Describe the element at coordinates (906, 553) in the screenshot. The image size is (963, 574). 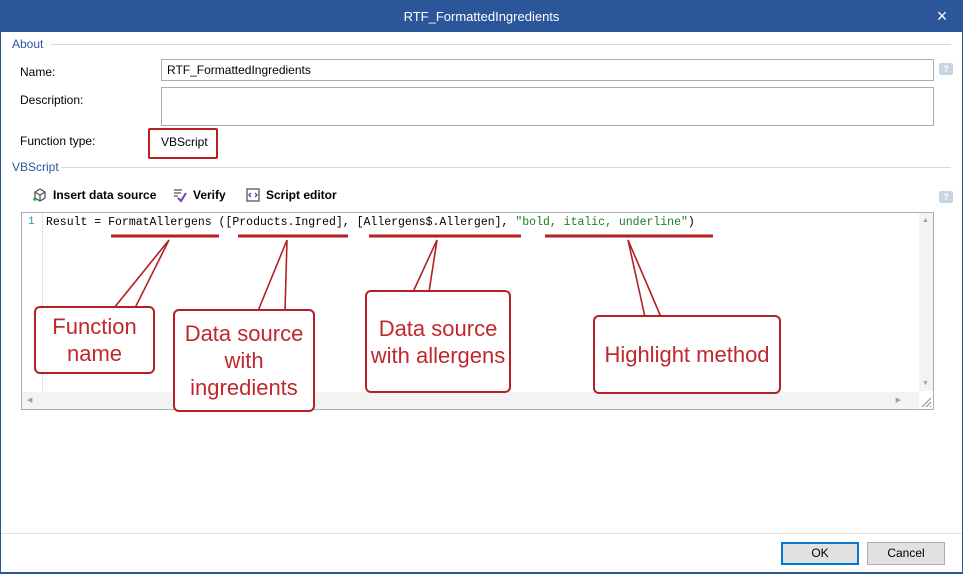
I see `cancel-button: Cancel` at that location.